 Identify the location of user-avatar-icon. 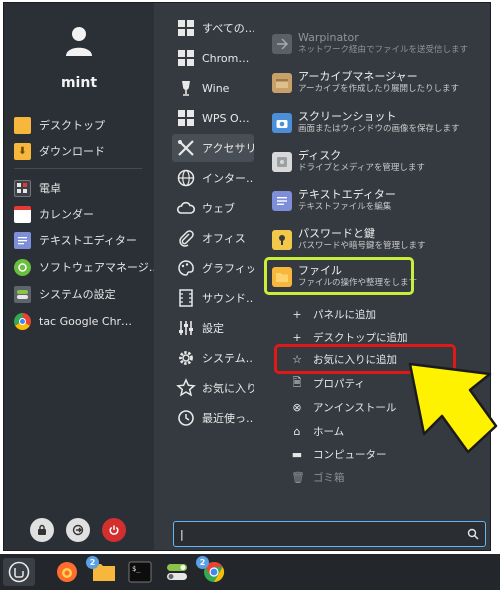
(79, 41).